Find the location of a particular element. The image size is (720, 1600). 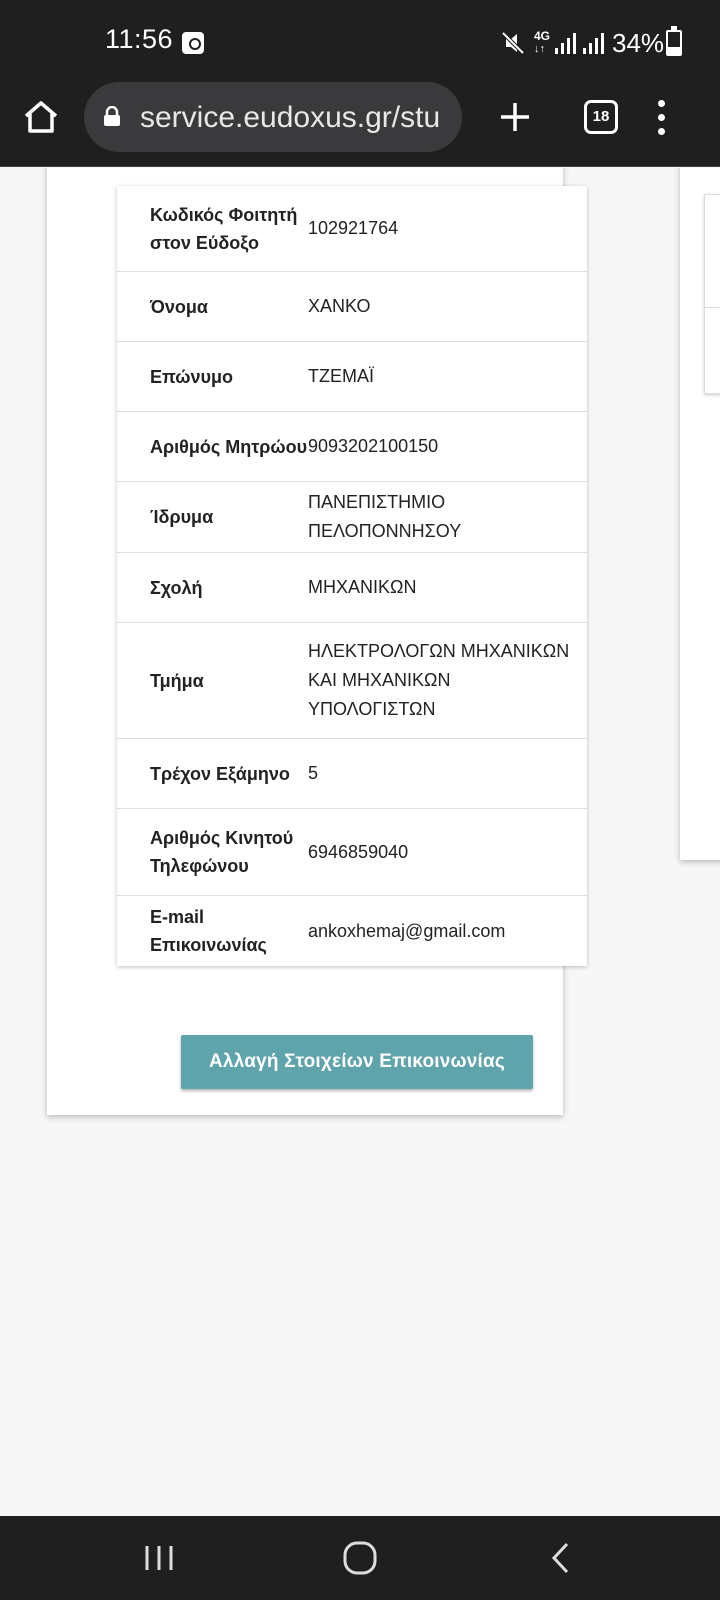

battery-icon is located at coordinates (674, 41).